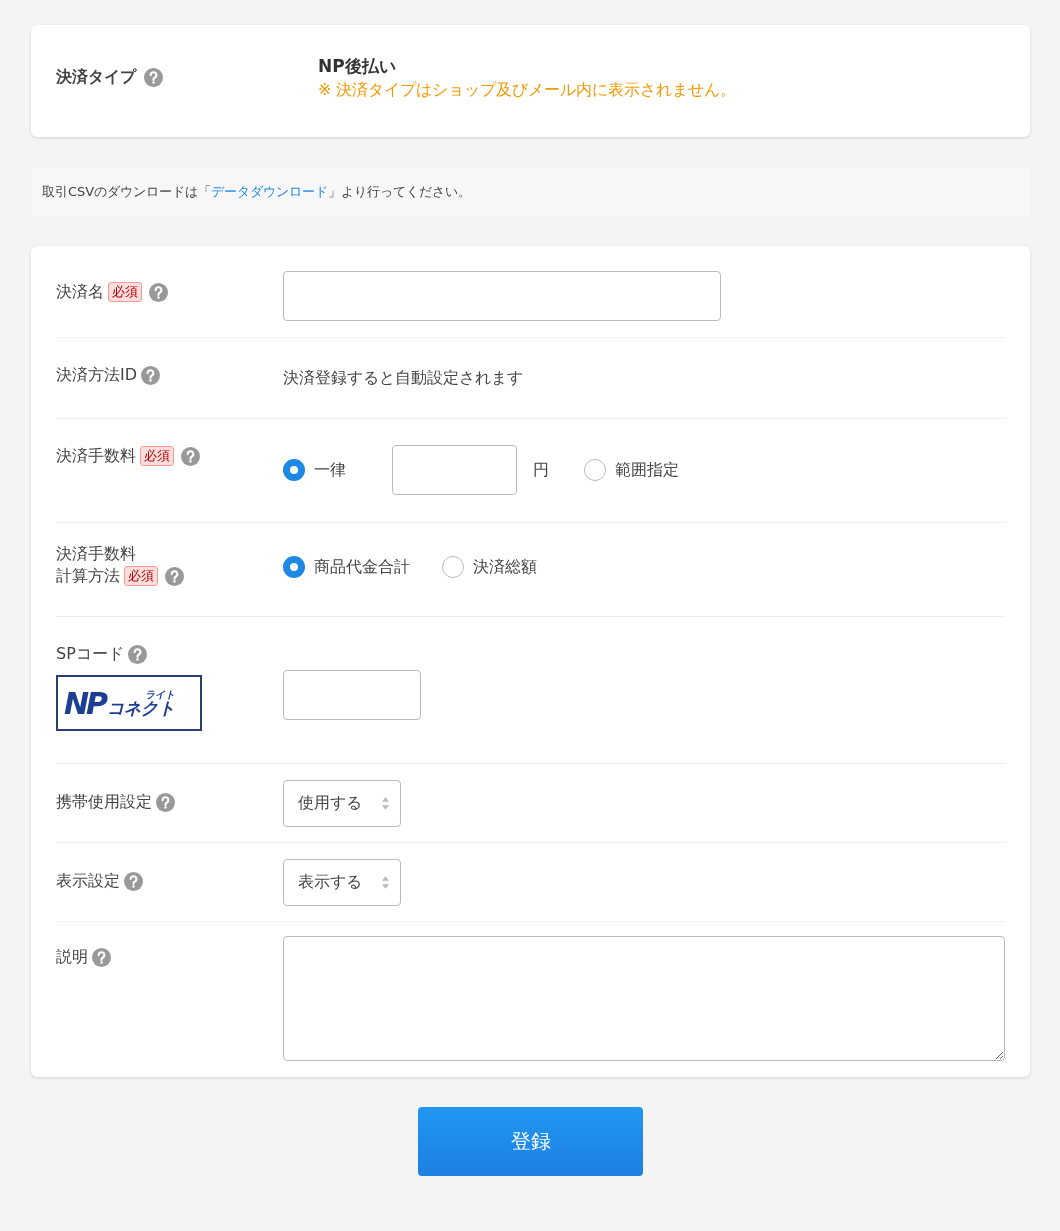 Image resolution: width=1060 pixels, height=1231 pixels. I want to click on field-label: 決済名, so click(80, 292).